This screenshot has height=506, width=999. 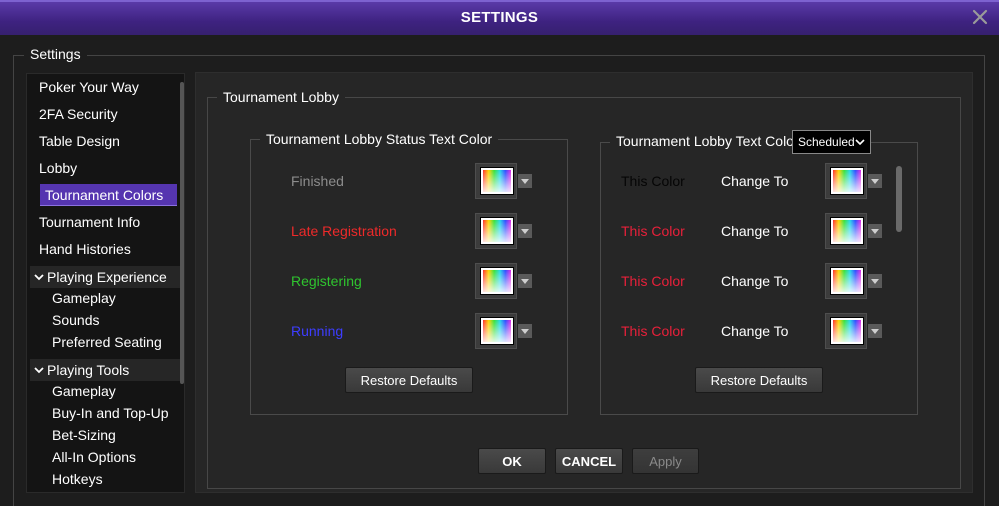 What do you see at coordinates (88, 370) in the screenshot?
I see `sidebar-group-label: Playing Tools` at bounding box center [88, 370].